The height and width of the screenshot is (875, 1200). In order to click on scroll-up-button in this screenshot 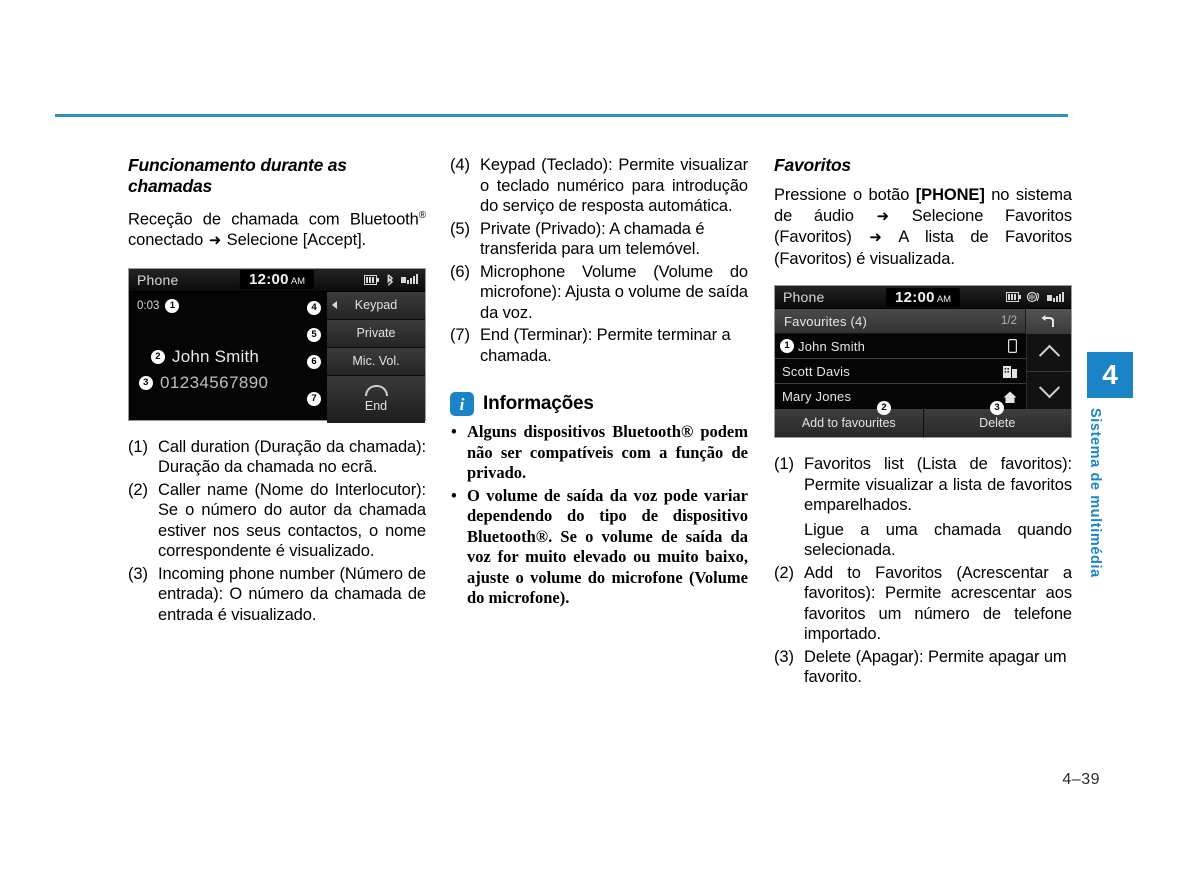, I will do `click(1049, 353)`.